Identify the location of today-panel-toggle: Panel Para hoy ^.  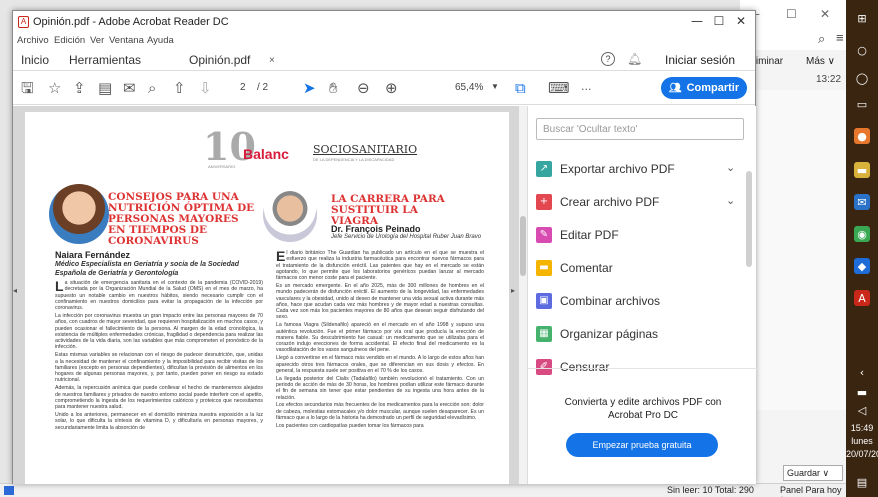
(813, 491).